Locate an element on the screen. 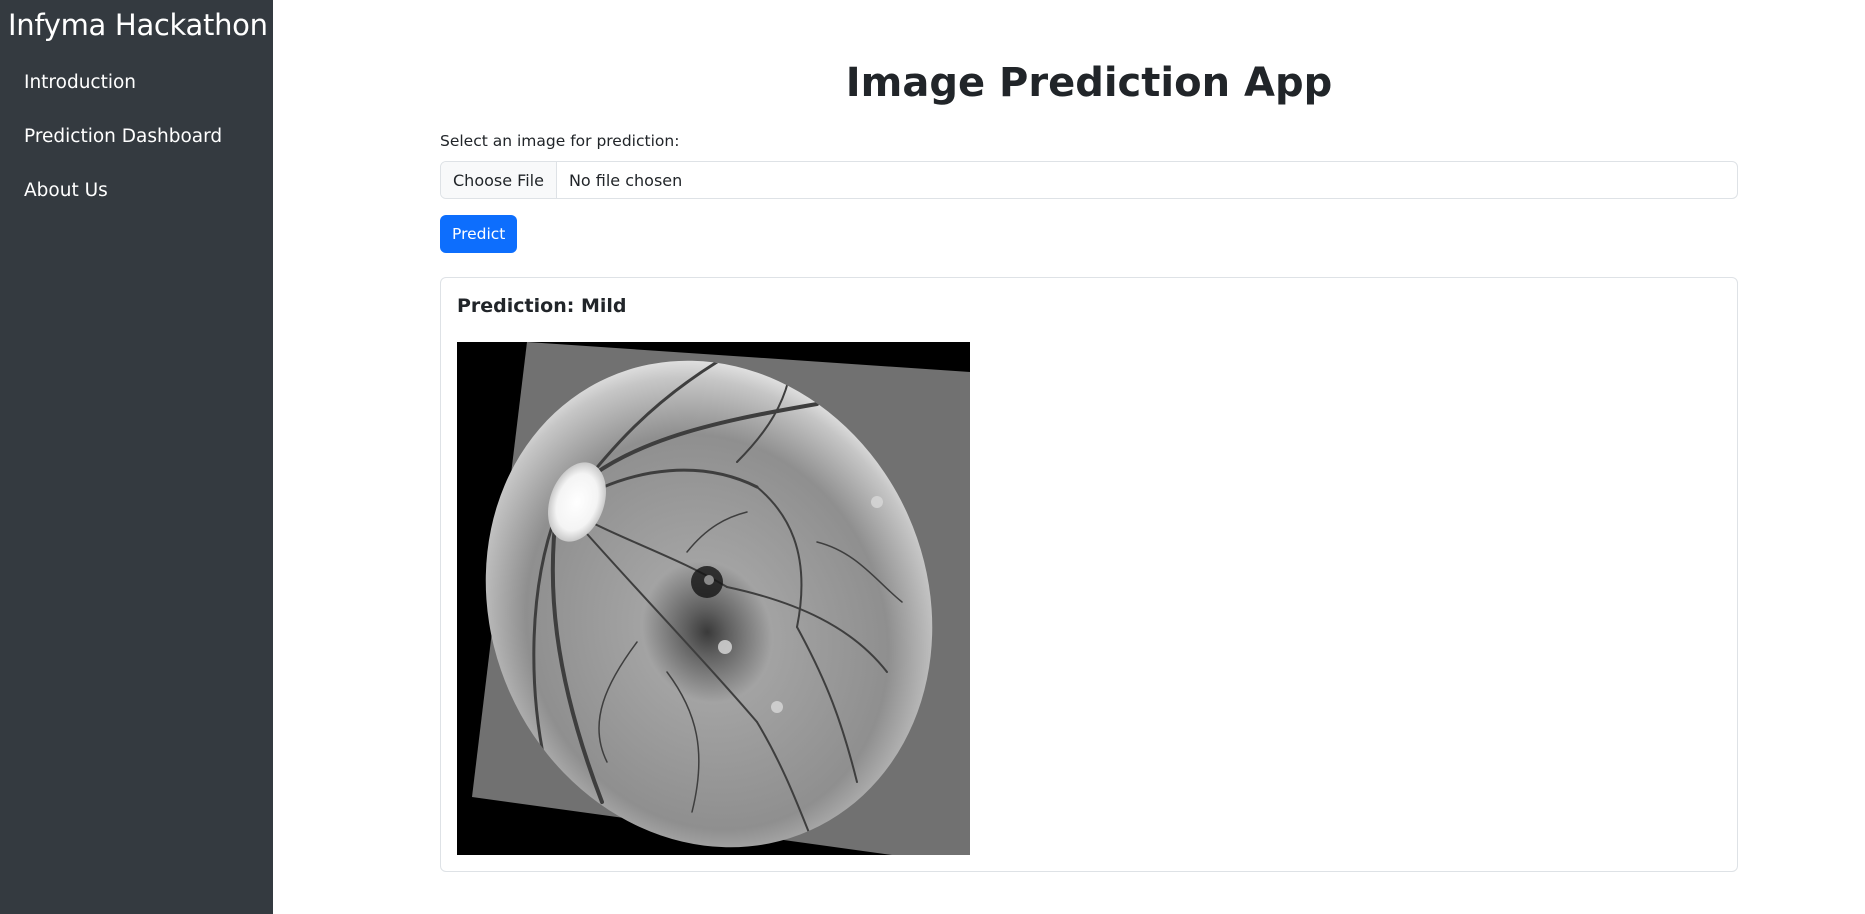  sidebar-item-introduction: Introduction is located at coordinates (140, 99).